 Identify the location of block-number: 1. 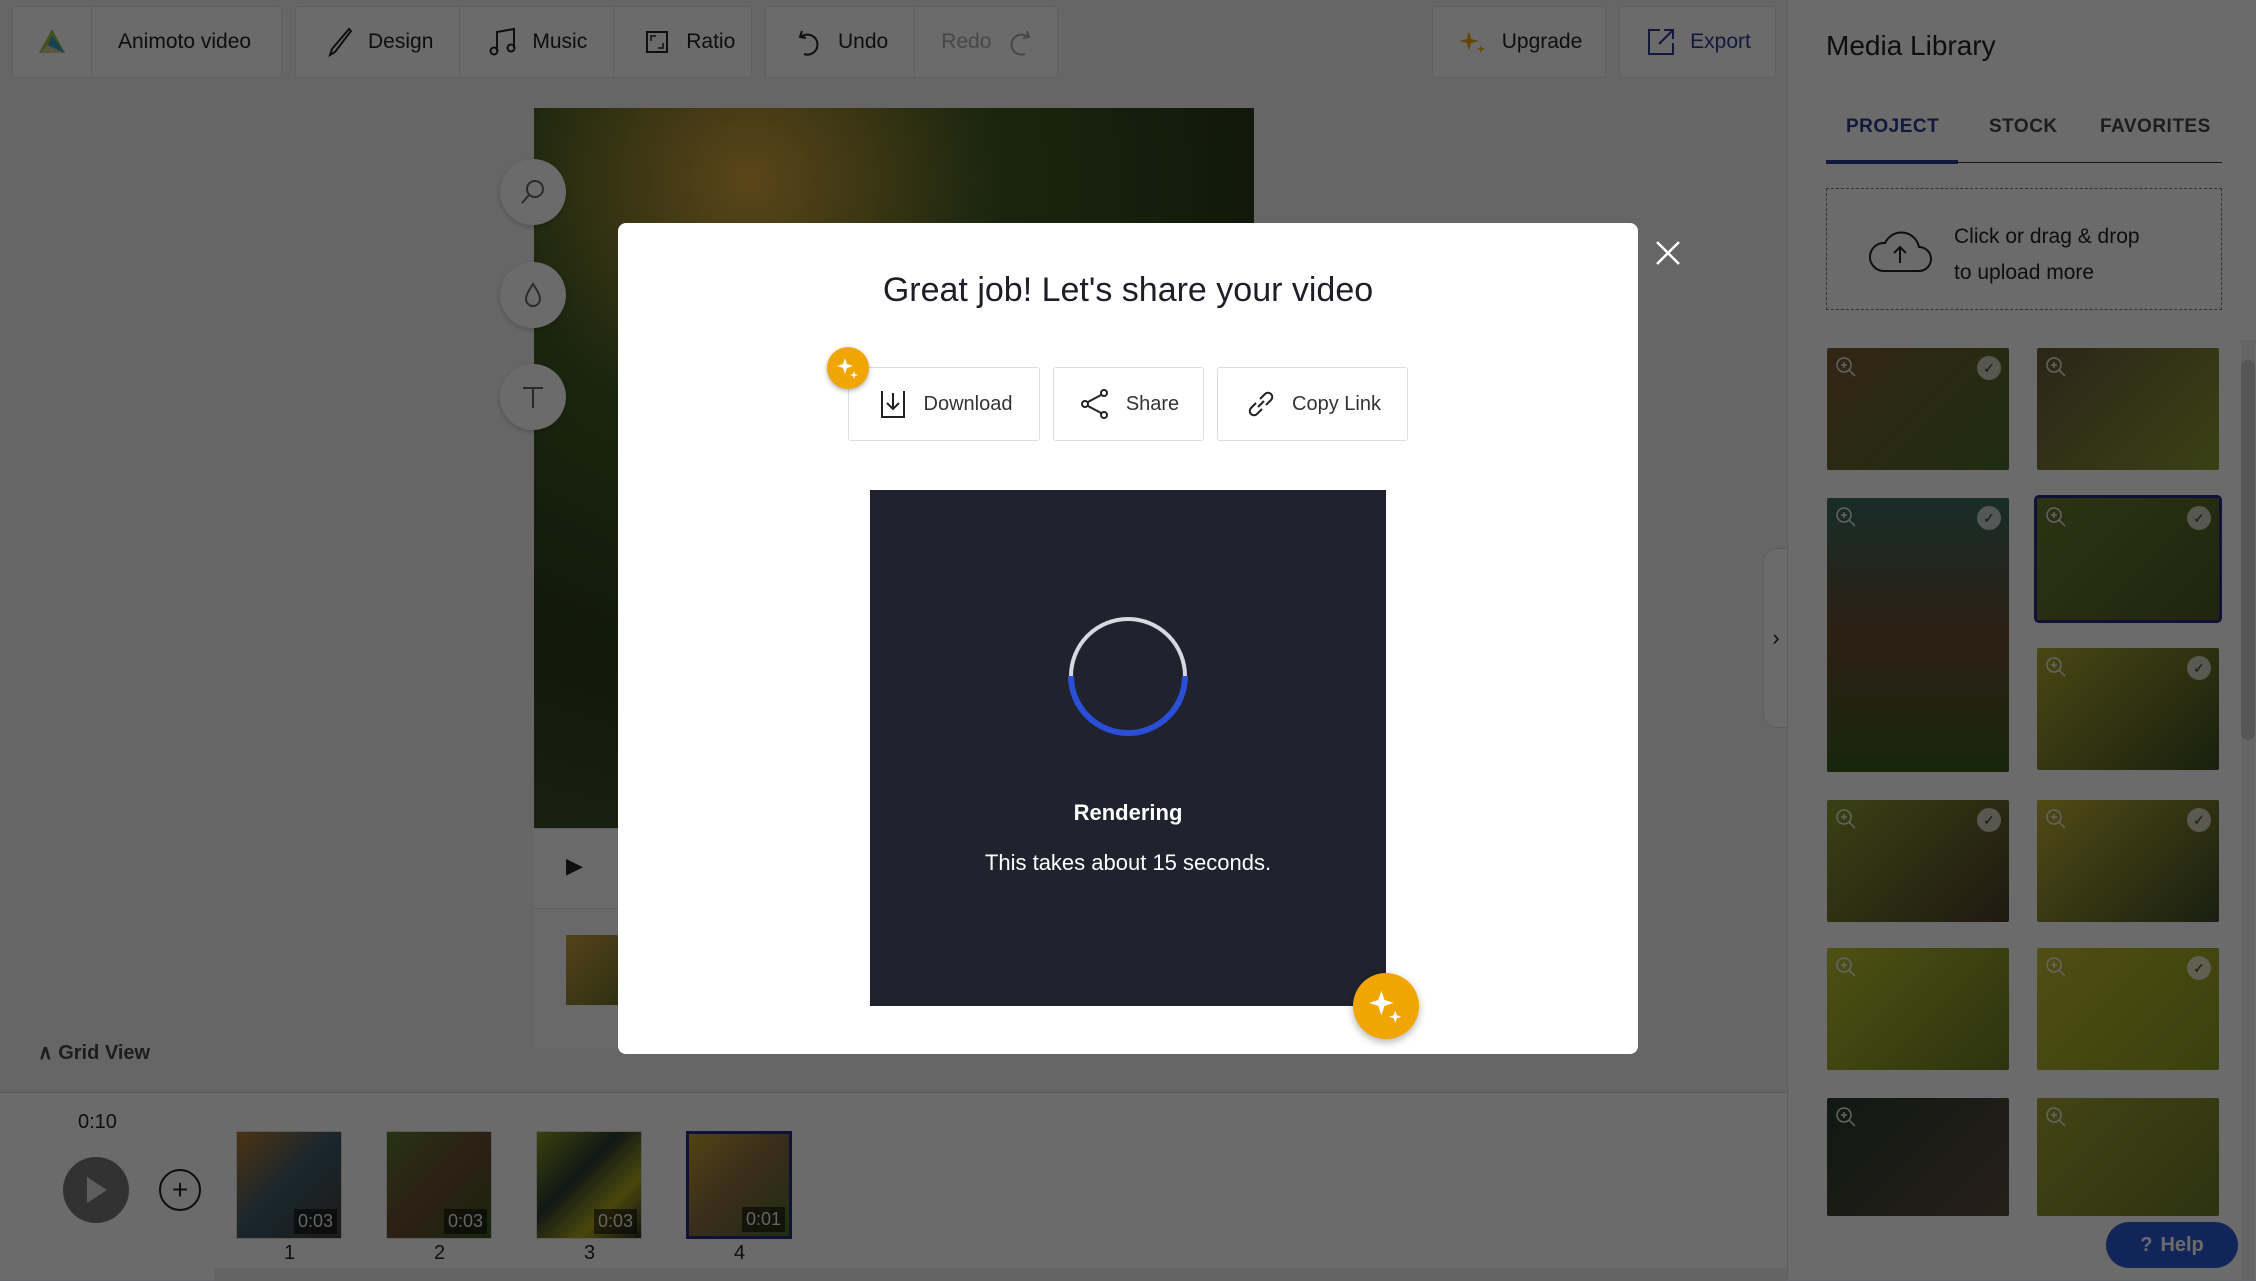
(290, 1253).